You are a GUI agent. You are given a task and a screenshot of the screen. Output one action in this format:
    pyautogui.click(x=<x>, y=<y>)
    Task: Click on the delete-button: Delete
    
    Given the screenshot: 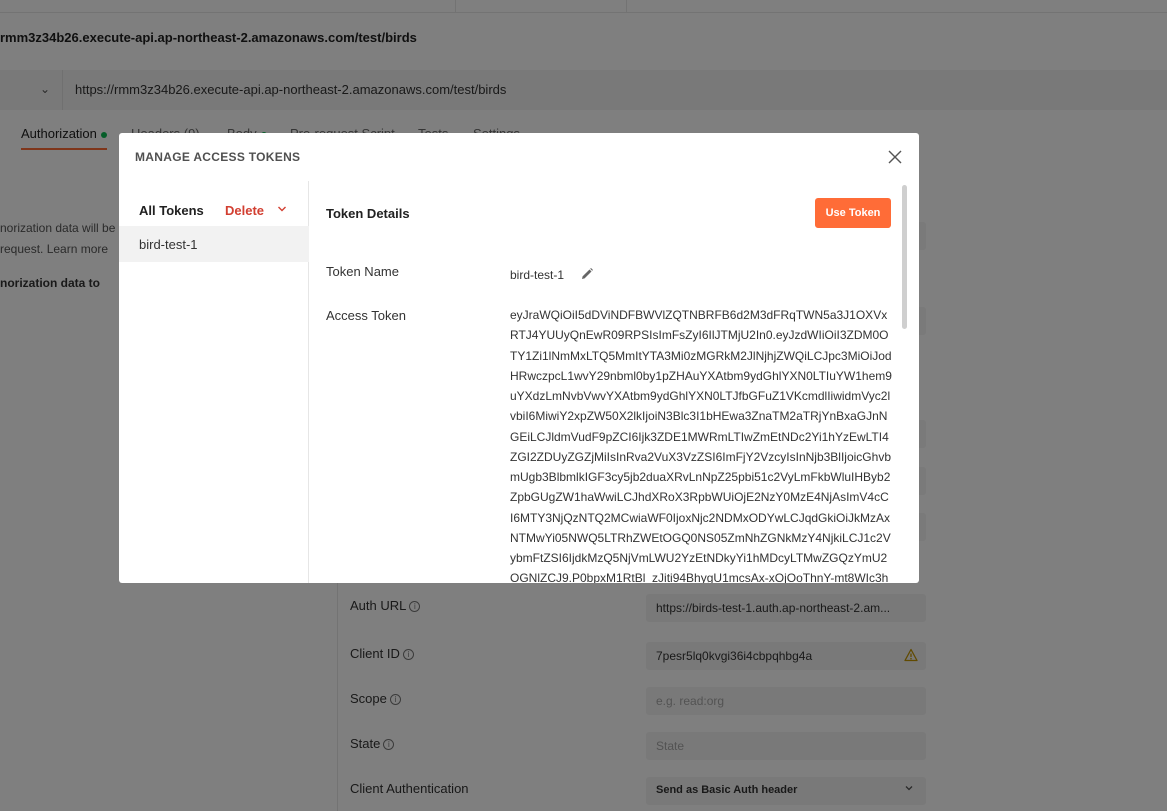 What is the action you would take?
    pyautogui.click(x=244, y=210)
    